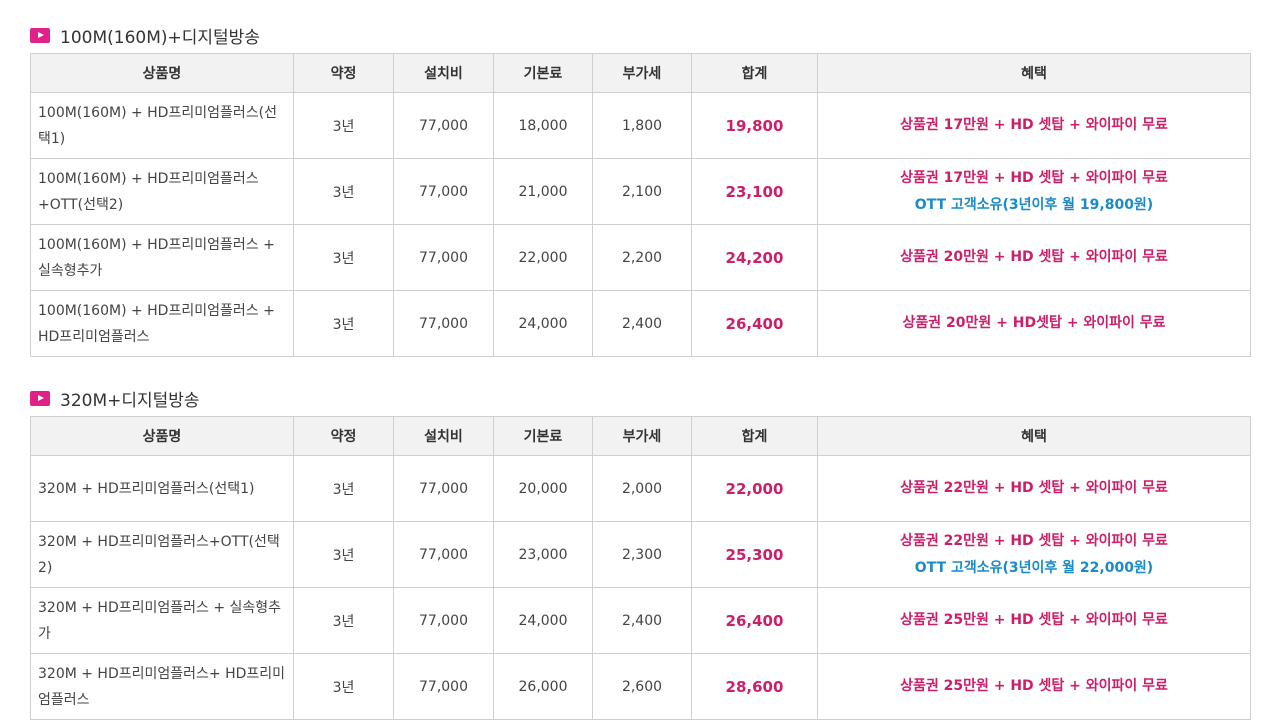 This screenshot has height=720, width=1280. What do you see at coordinates (162, 257) in the screenshot?
I see `product-name: 100M(160M) + HD프리미엄플러스 + 실속형추가` at bounding box center [162, 257].